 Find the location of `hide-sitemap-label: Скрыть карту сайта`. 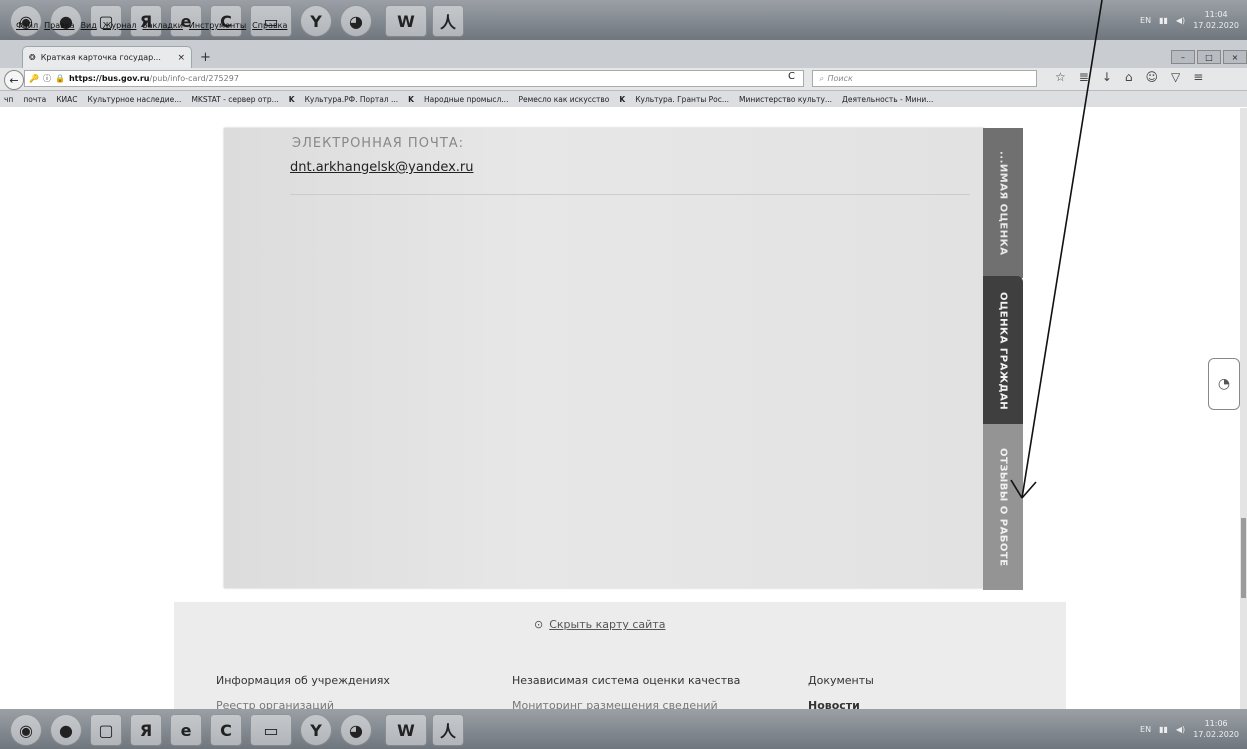

hide-sitemap-label: Скрыть карту сайта is located at coordinates (607, 624).